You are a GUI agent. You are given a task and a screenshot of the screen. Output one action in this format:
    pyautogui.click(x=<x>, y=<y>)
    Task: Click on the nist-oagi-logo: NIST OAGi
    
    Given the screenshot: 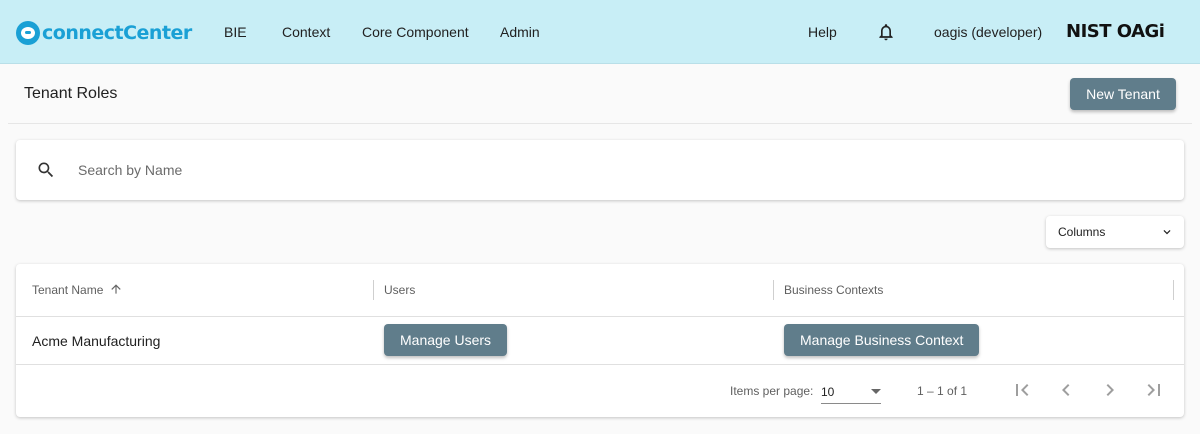 What is the action you would take?
    pyautogui.click(x=1115, y=31)
    